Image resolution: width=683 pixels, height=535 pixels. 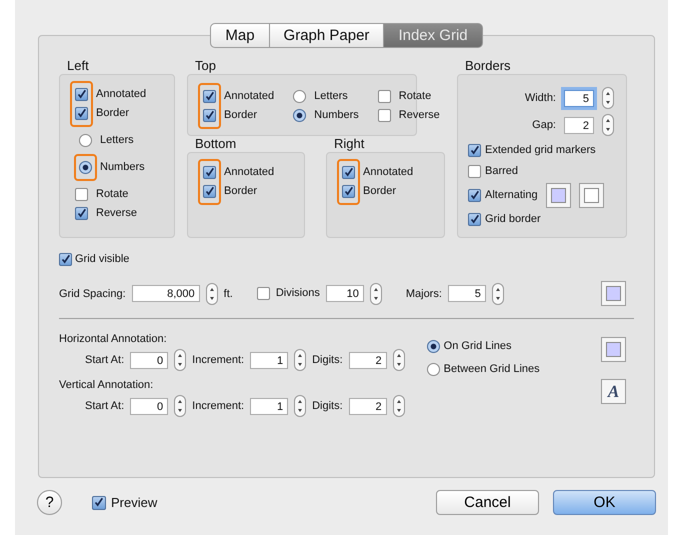 I want to click on input-field: 5, so click(x=467, y=293).